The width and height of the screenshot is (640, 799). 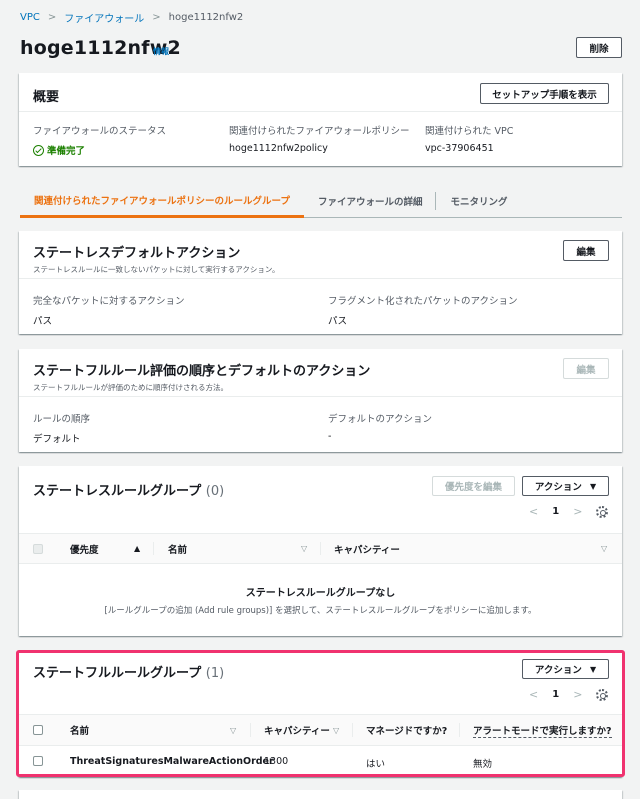 What do you see at coordinates (469, 148) in the screenshot?
I see `vpc-link: vpc-37906451` at bounding box center [469, 148].